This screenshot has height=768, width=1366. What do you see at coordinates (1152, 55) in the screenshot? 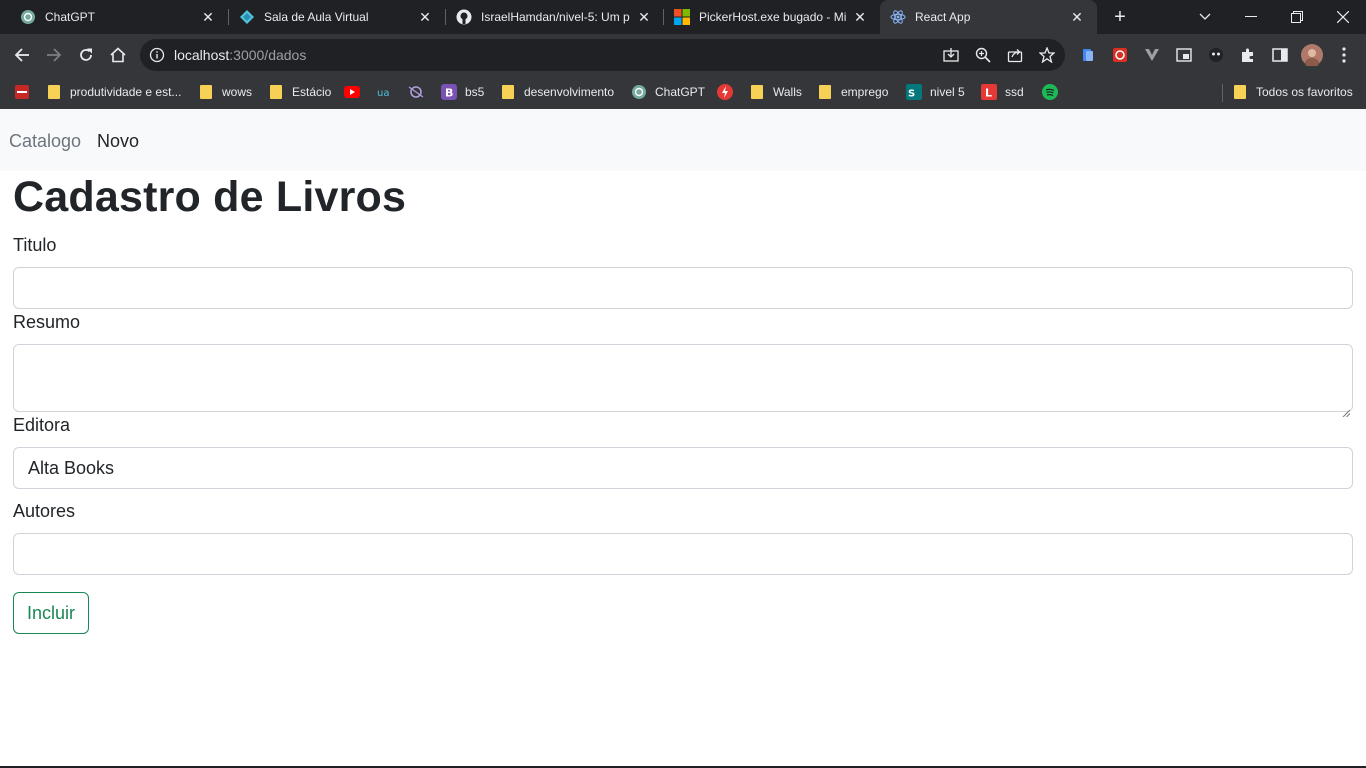
I see `extension-v-icon` at bounding box center [1152, 55].